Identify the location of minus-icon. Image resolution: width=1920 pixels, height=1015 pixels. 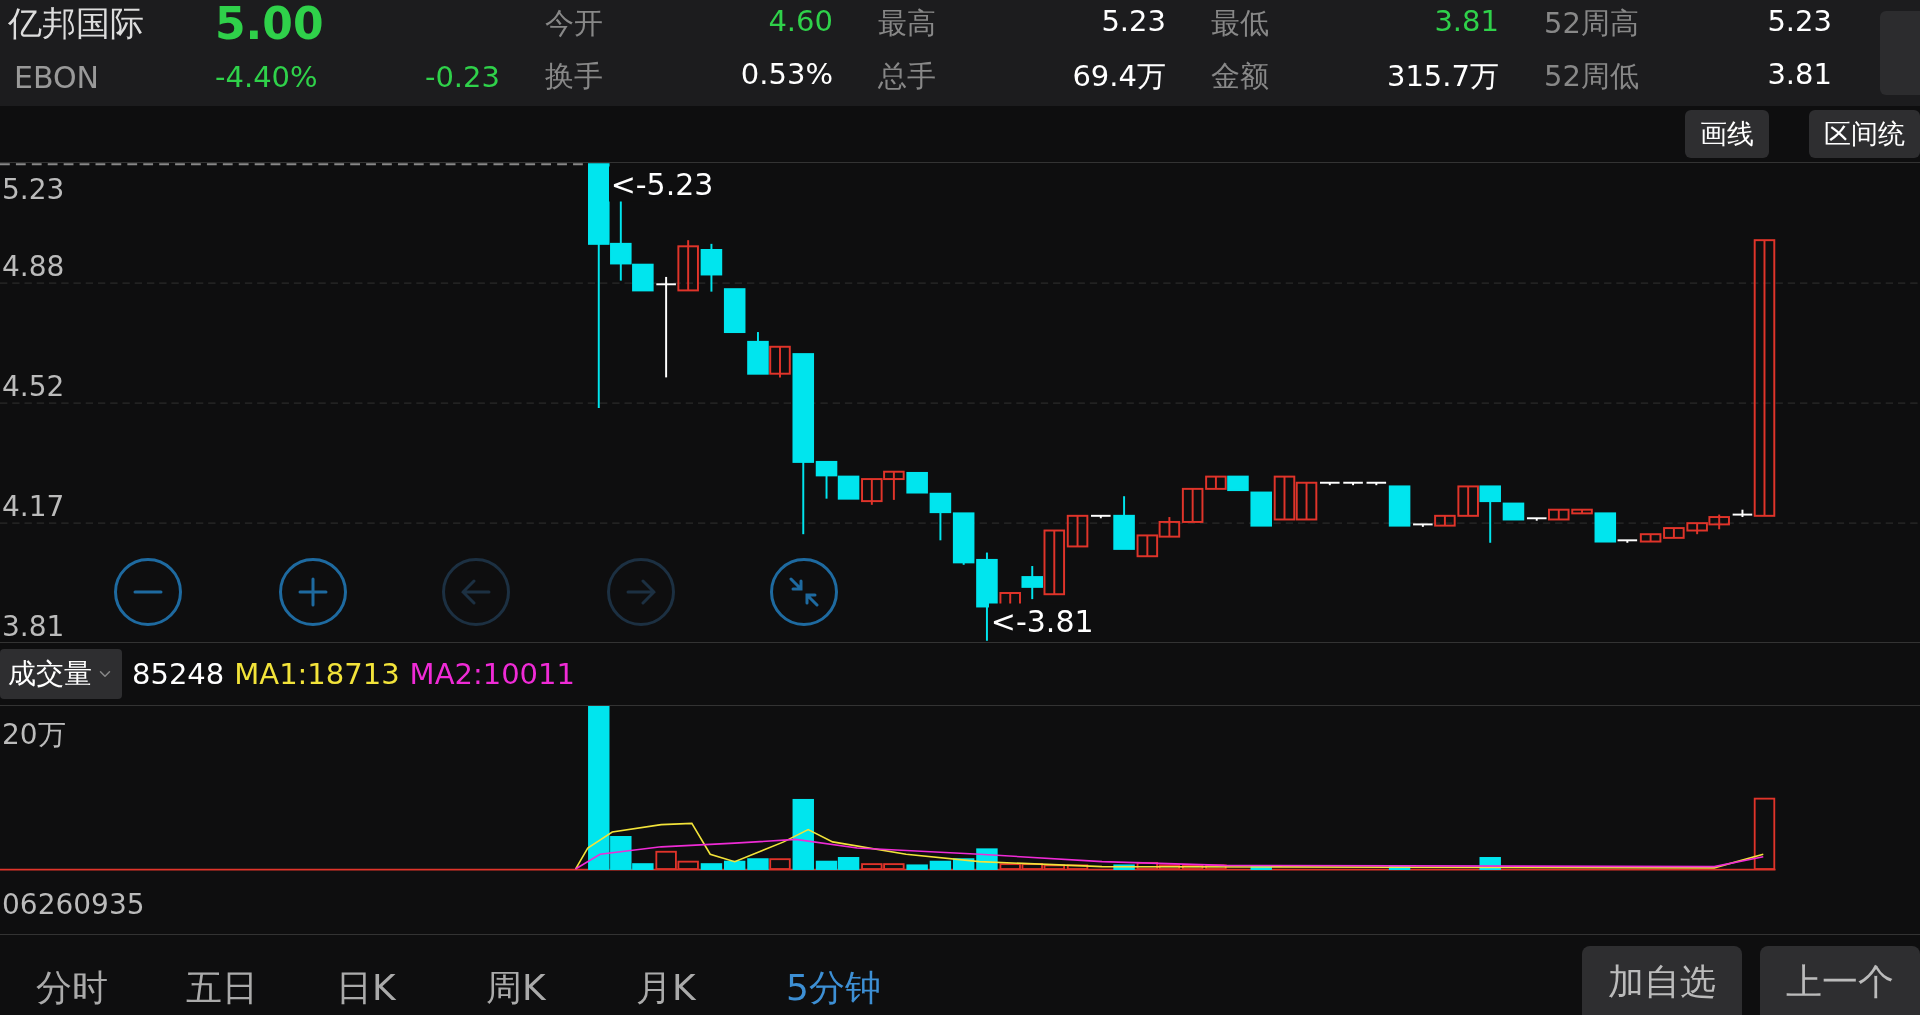
(147, 591).